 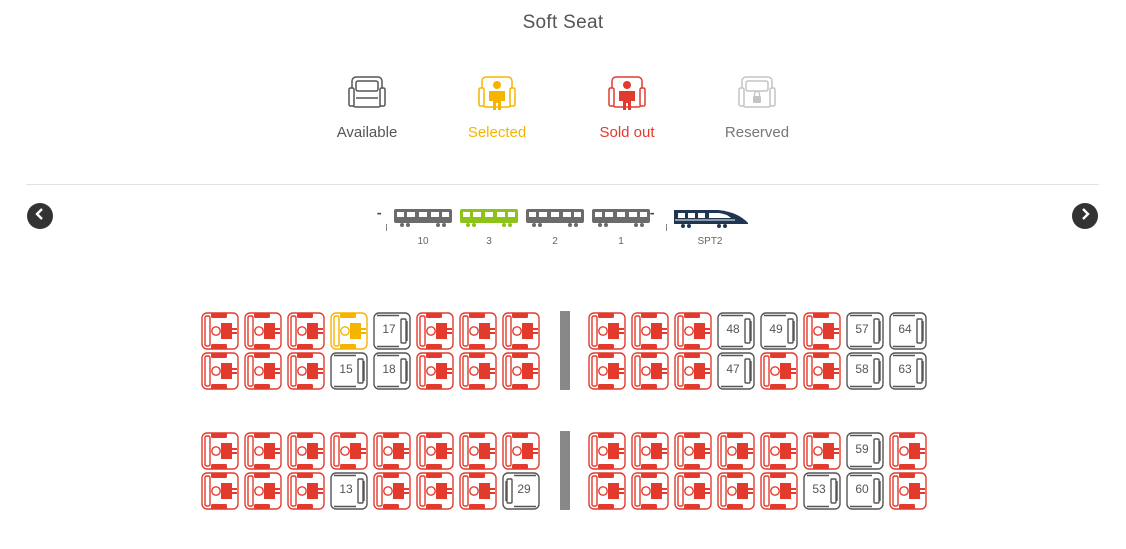 What do you see at coordinates (666, 227) in the screenshot?
I see `car-separator` at bounding box center [666, 227].